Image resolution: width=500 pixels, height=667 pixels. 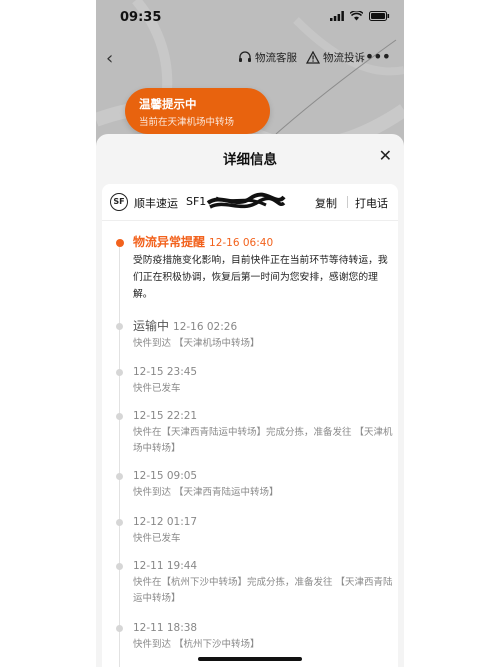 What do you see at coordinates (385, 155) in the screenshot?
I see `close-icon: ✕` at bounding box center [385, 155].